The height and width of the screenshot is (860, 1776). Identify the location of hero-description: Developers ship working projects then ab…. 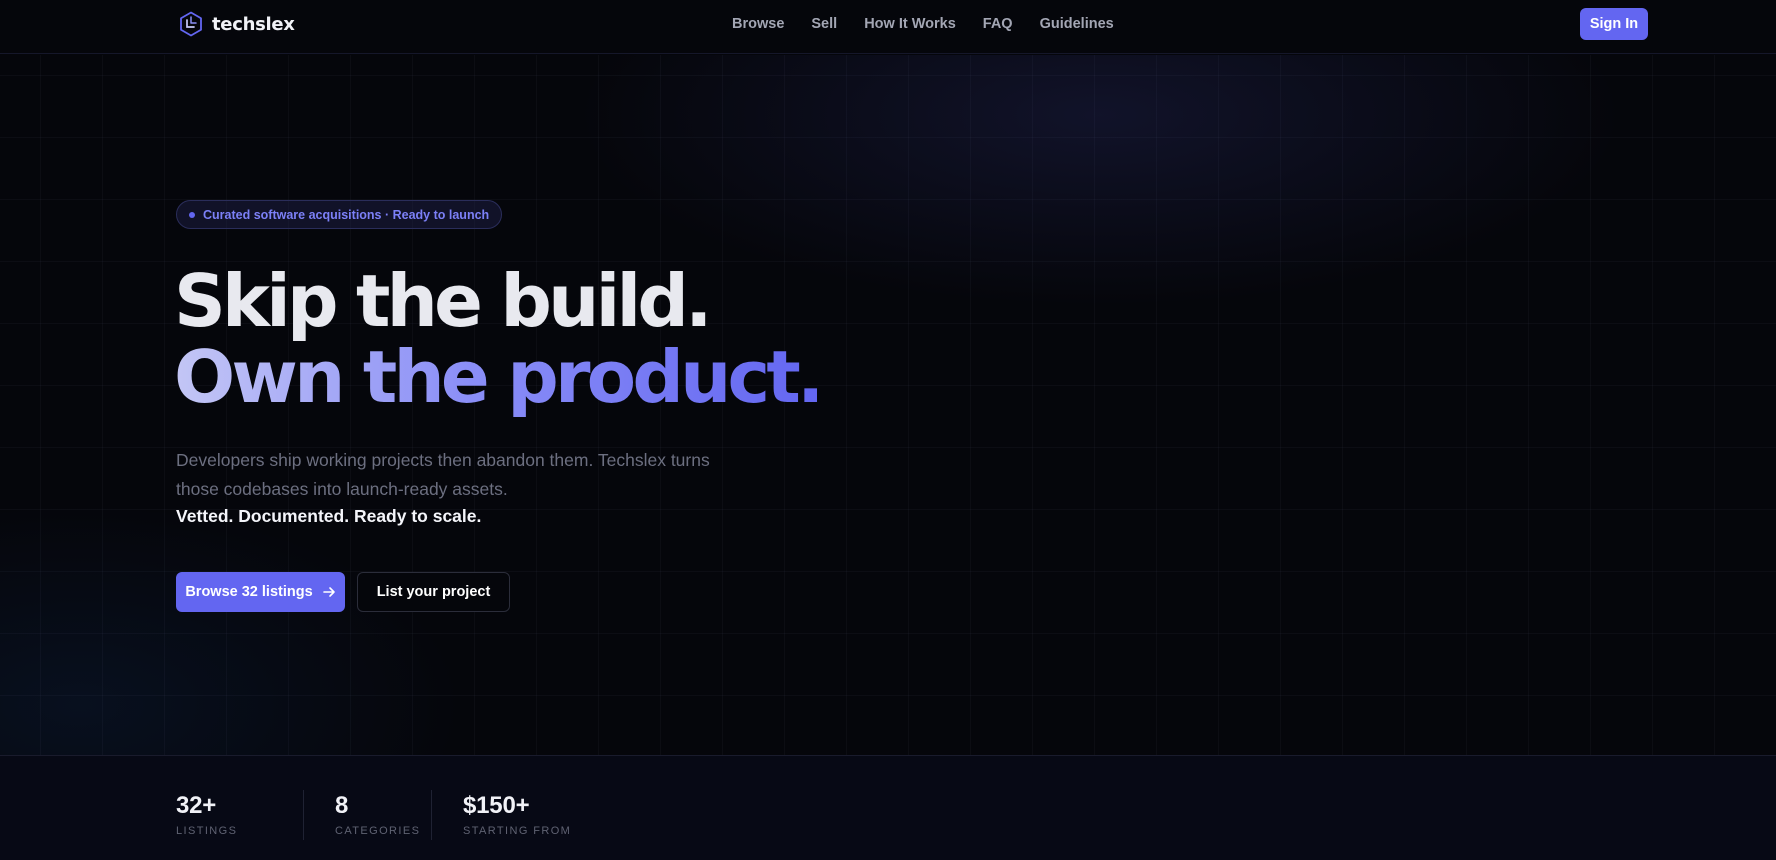
(443, 474).